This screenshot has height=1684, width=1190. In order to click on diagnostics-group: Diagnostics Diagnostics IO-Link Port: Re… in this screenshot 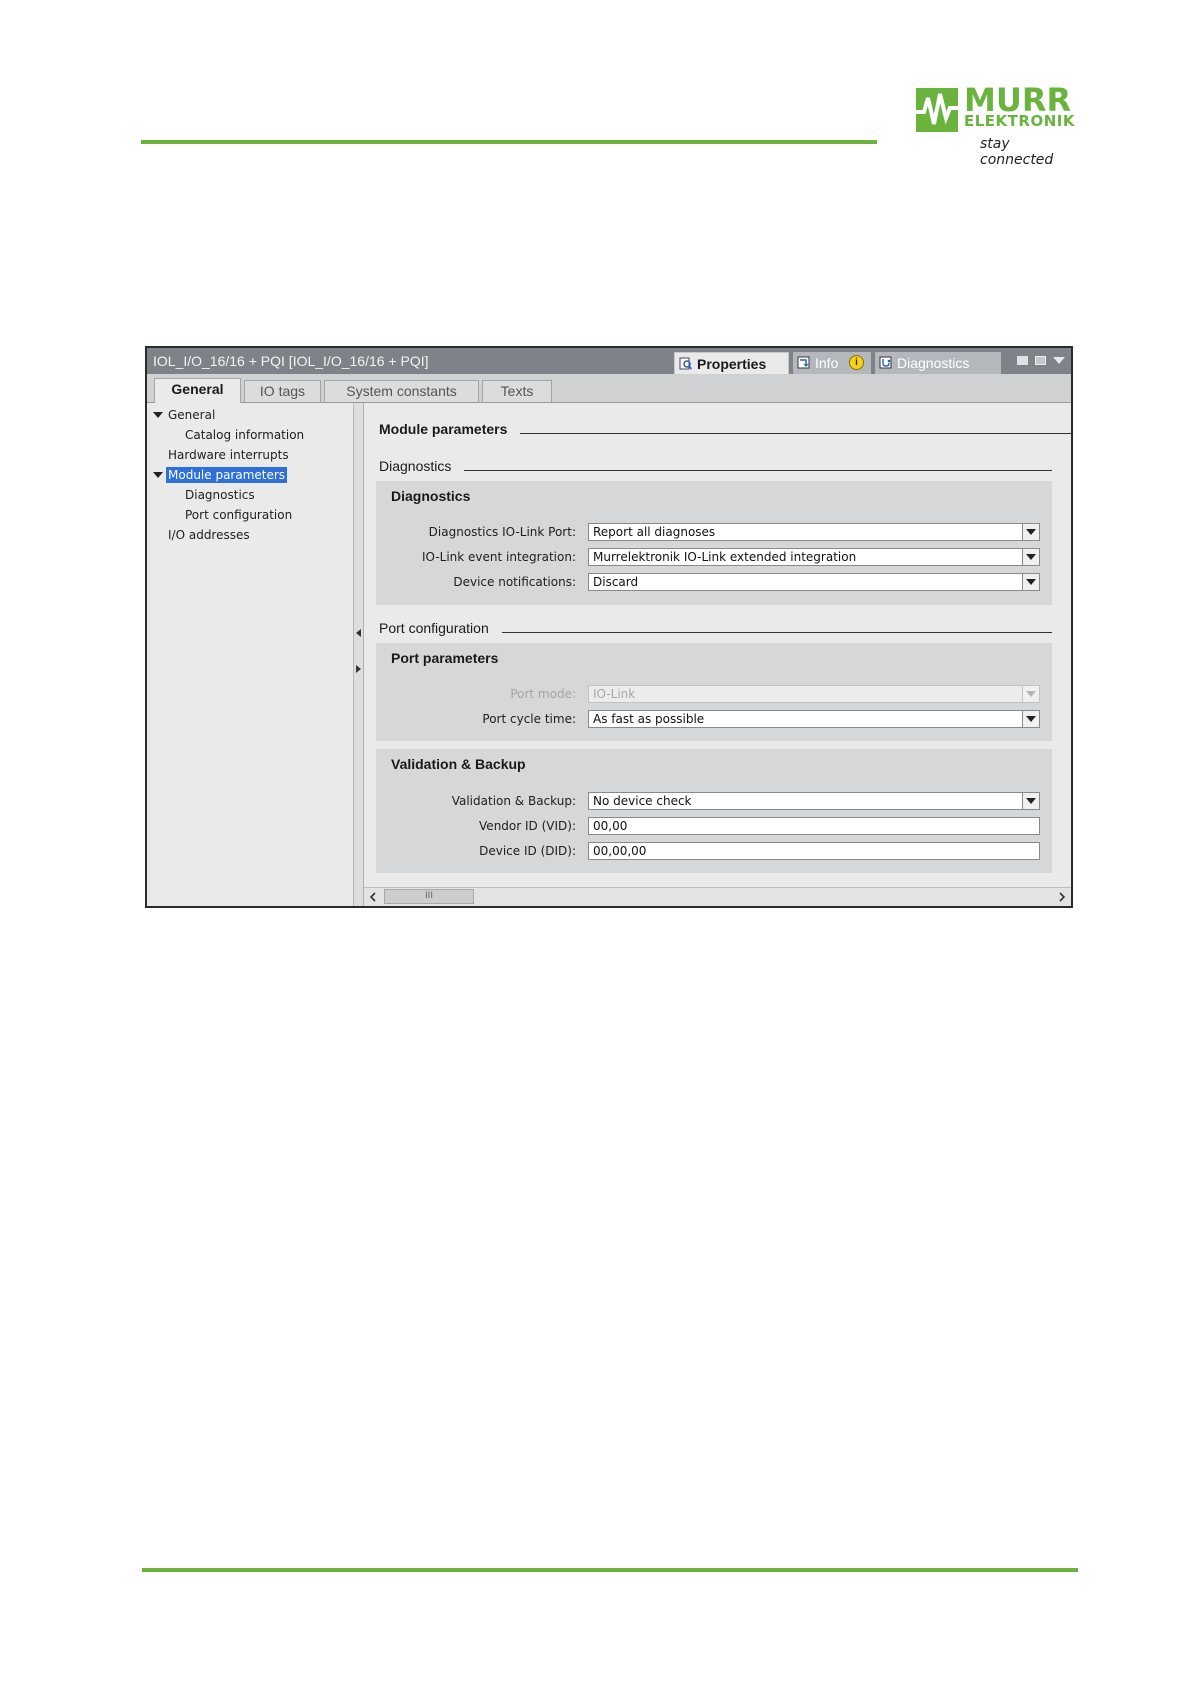, I will do `click(714, 543)`.